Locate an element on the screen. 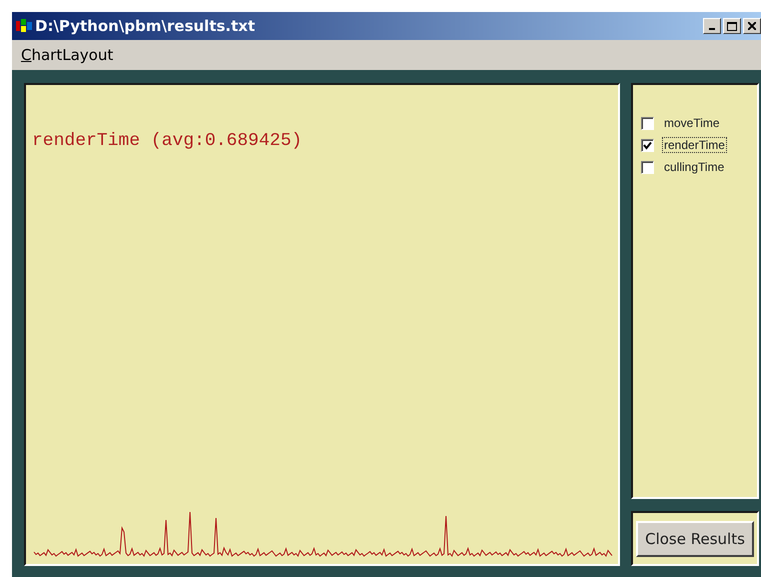 This screenshot has width=761, height=577. close-button is located at coordinates (752, 26).